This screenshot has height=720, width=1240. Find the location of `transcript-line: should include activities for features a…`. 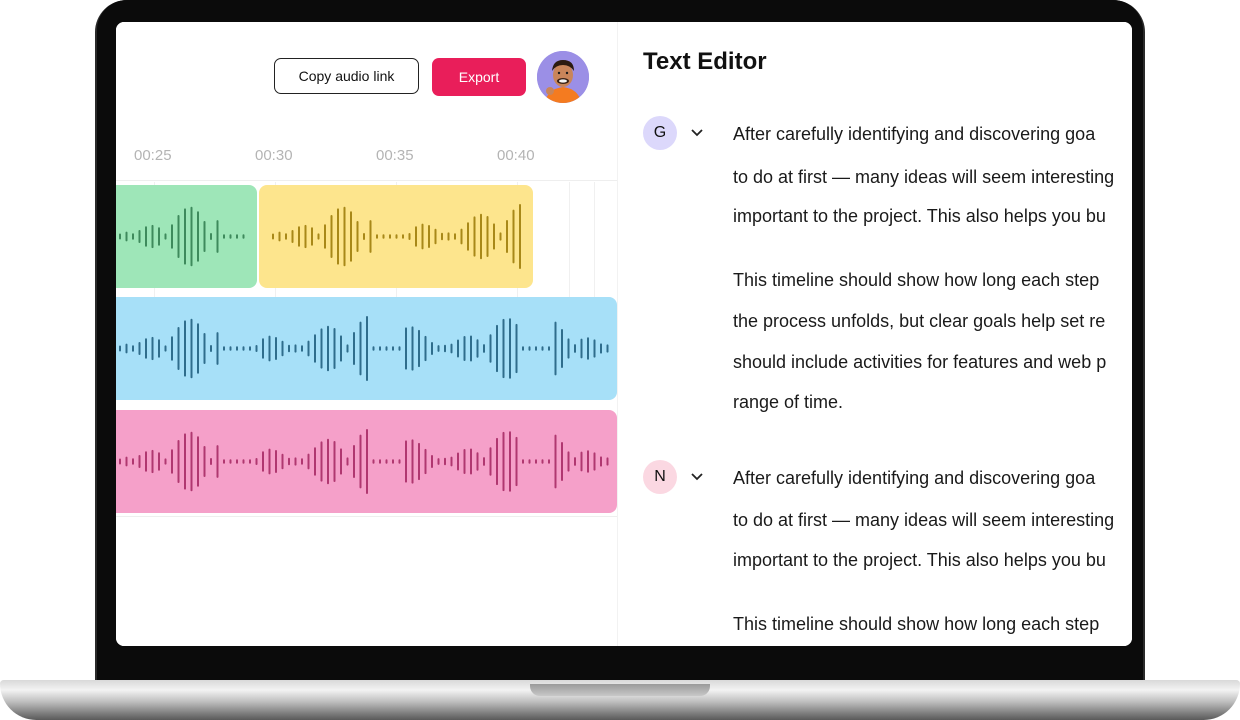

transcript-line: should include activities for features a… is located at coordinates (920, 362).